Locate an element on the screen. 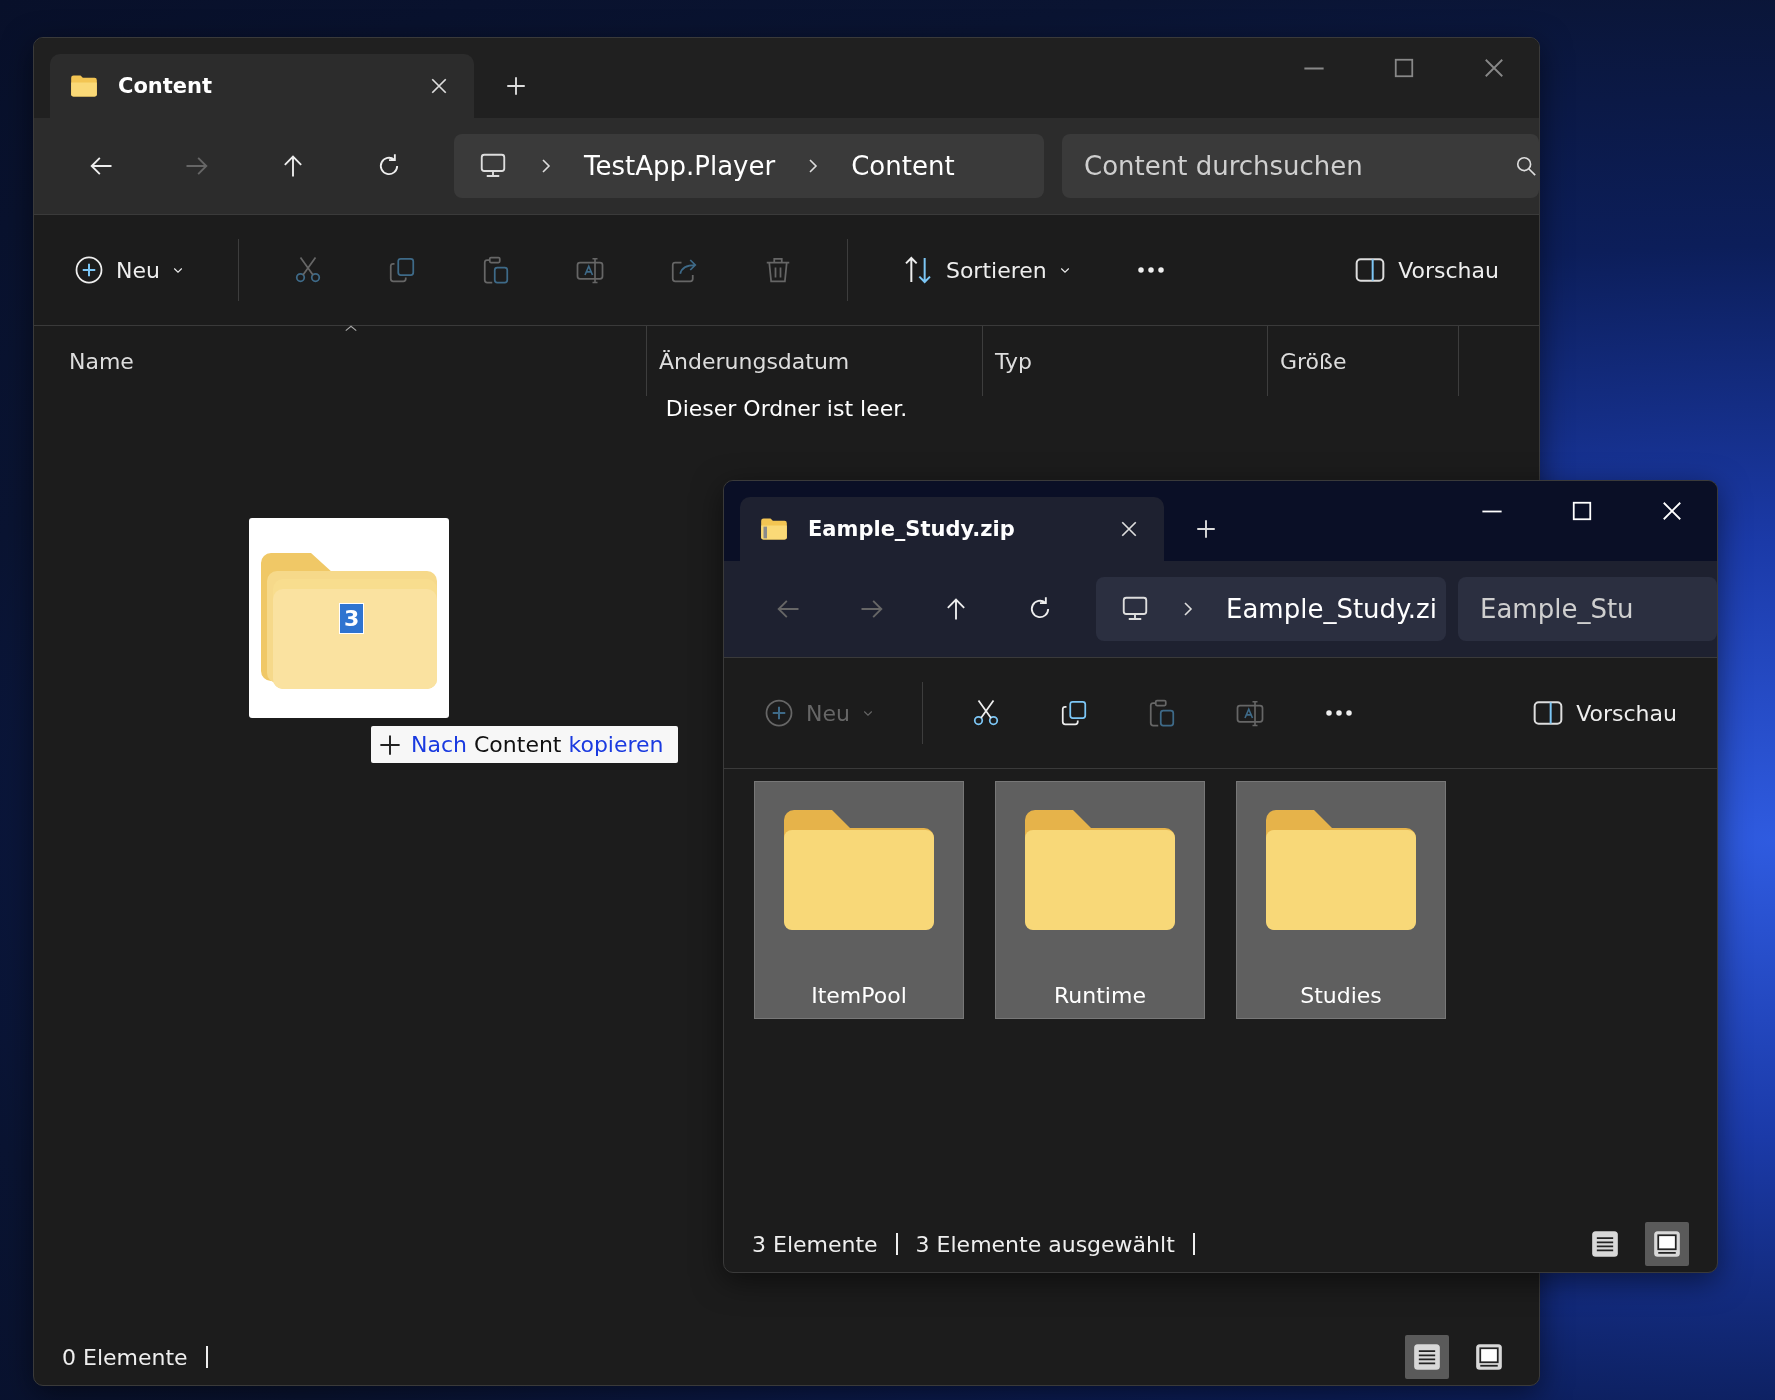 This screenshot has height=1400, width=1775. zip-folder-icon is located at coordinates (774, 529).